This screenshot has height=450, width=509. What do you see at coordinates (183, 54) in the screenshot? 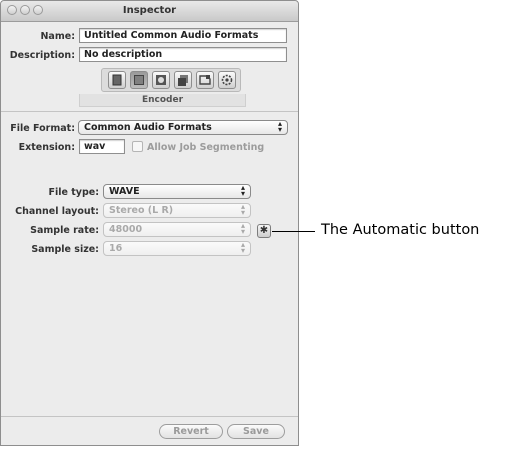
I see `description-field: No description` at bounding box center [183, 54].